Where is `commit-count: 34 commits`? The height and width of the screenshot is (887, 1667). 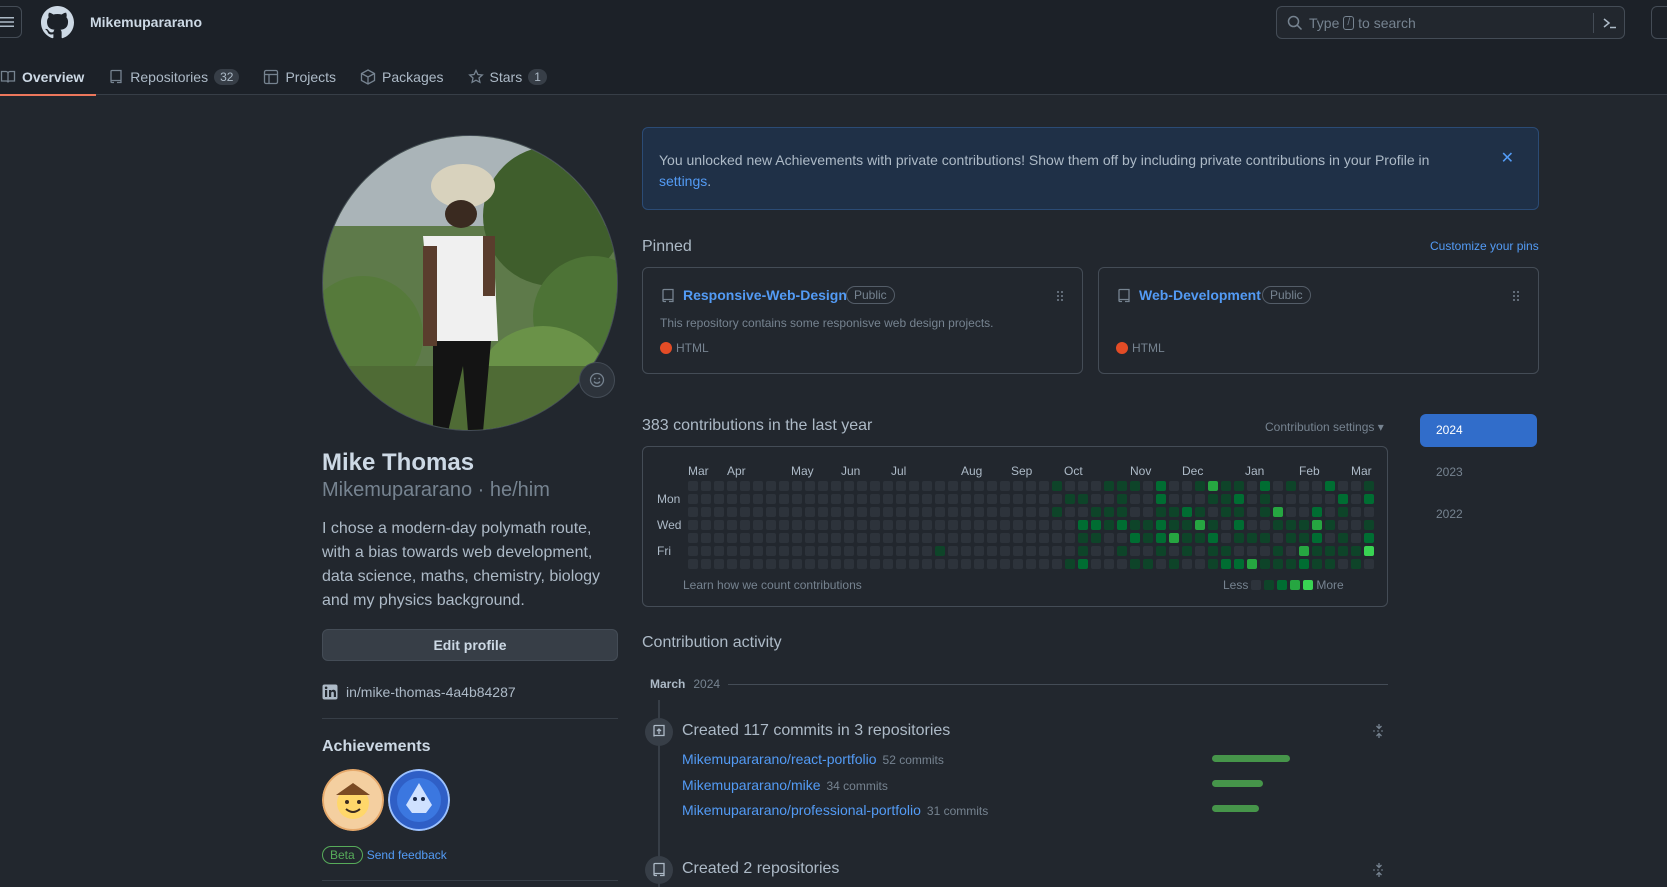
commit-count: 34 commits is located at coordinates (857, 786).